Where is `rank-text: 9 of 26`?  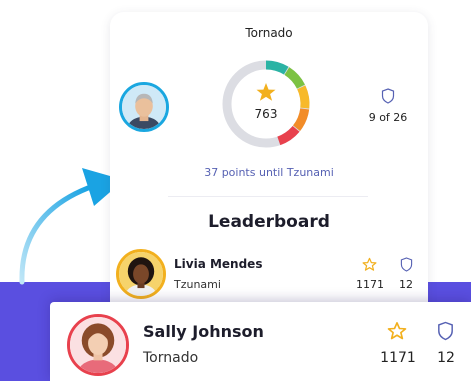 rank-text: 9 of 26 is located at coordinates (388, 117).